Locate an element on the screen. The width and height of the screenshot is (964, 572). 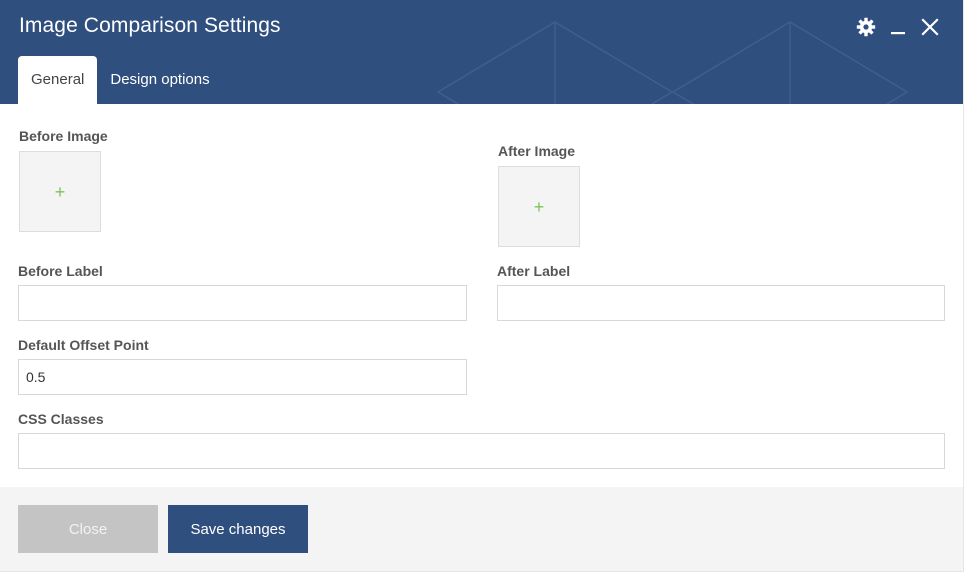
css-classes-input is located at coordinates (481, 451).